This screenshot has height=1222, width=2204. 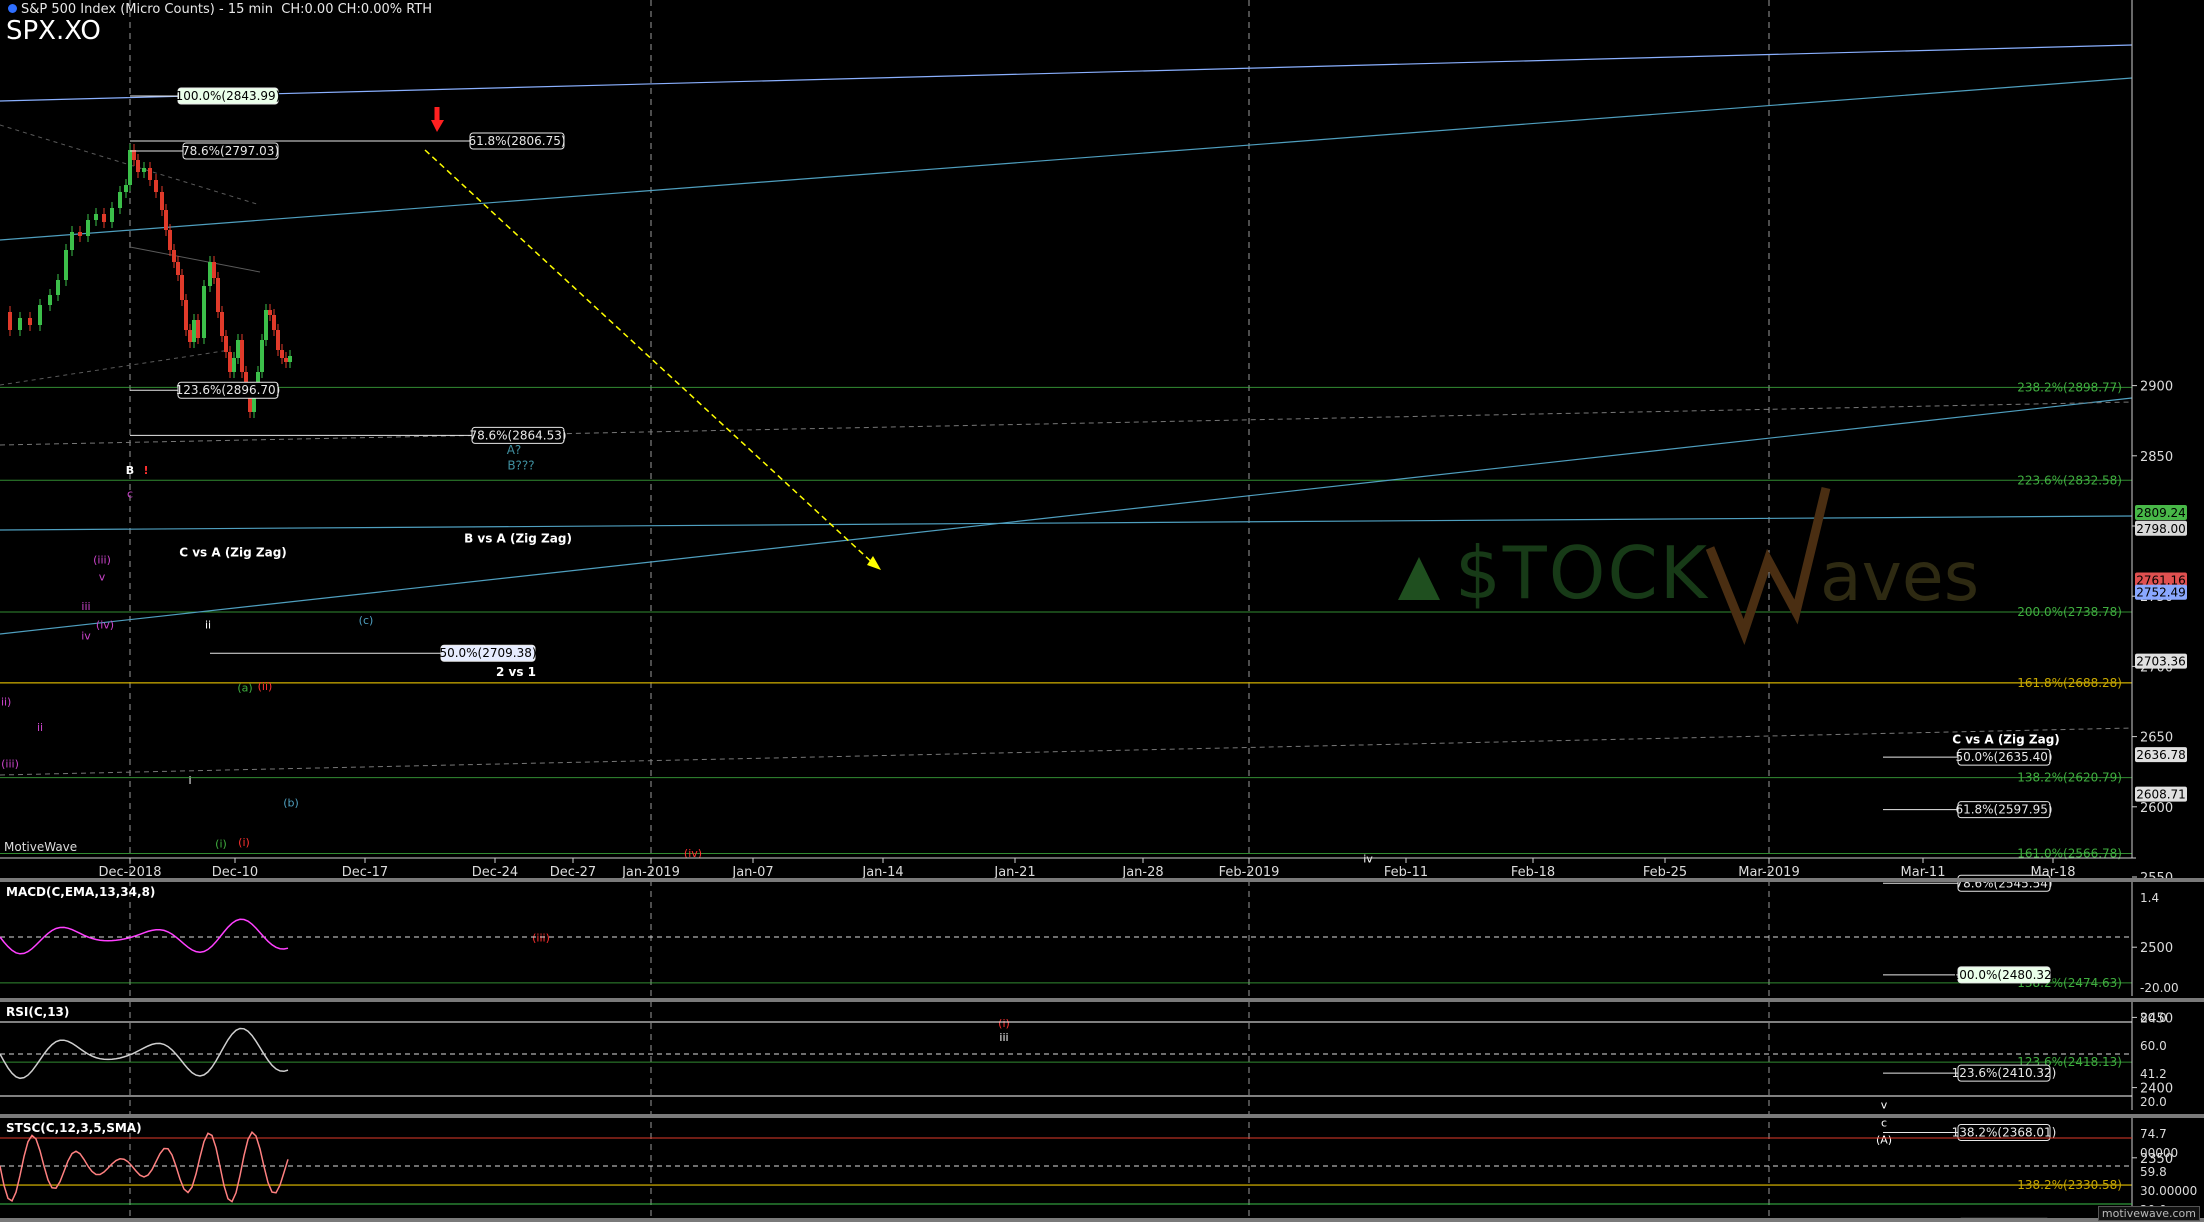 What do you see at coordinates (1533, 872) in the screenshot?
I see `time-axis-label: Feb-18` at bounding box center [1533, 872].